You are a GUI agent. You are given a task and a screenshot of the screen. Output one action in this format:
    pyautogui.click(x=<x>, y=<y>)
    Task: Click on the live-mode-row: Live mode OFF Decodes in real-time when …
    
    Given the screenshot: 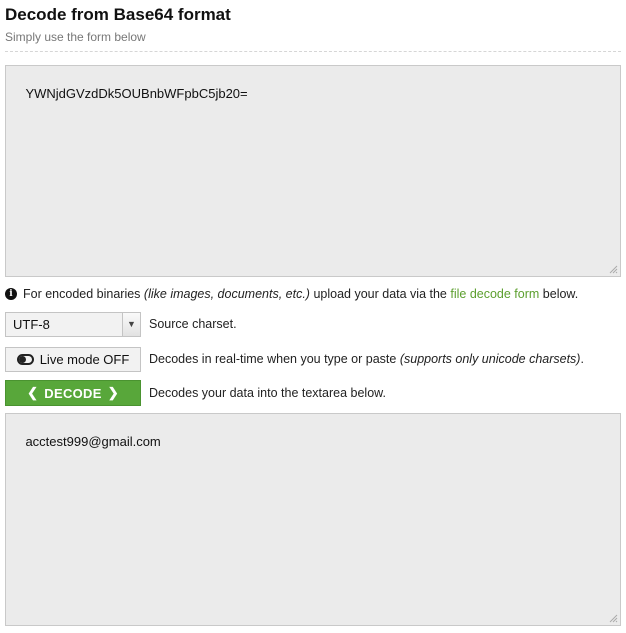 What is the action you would take?
    pyautogui.click(x=294, y=359)
    